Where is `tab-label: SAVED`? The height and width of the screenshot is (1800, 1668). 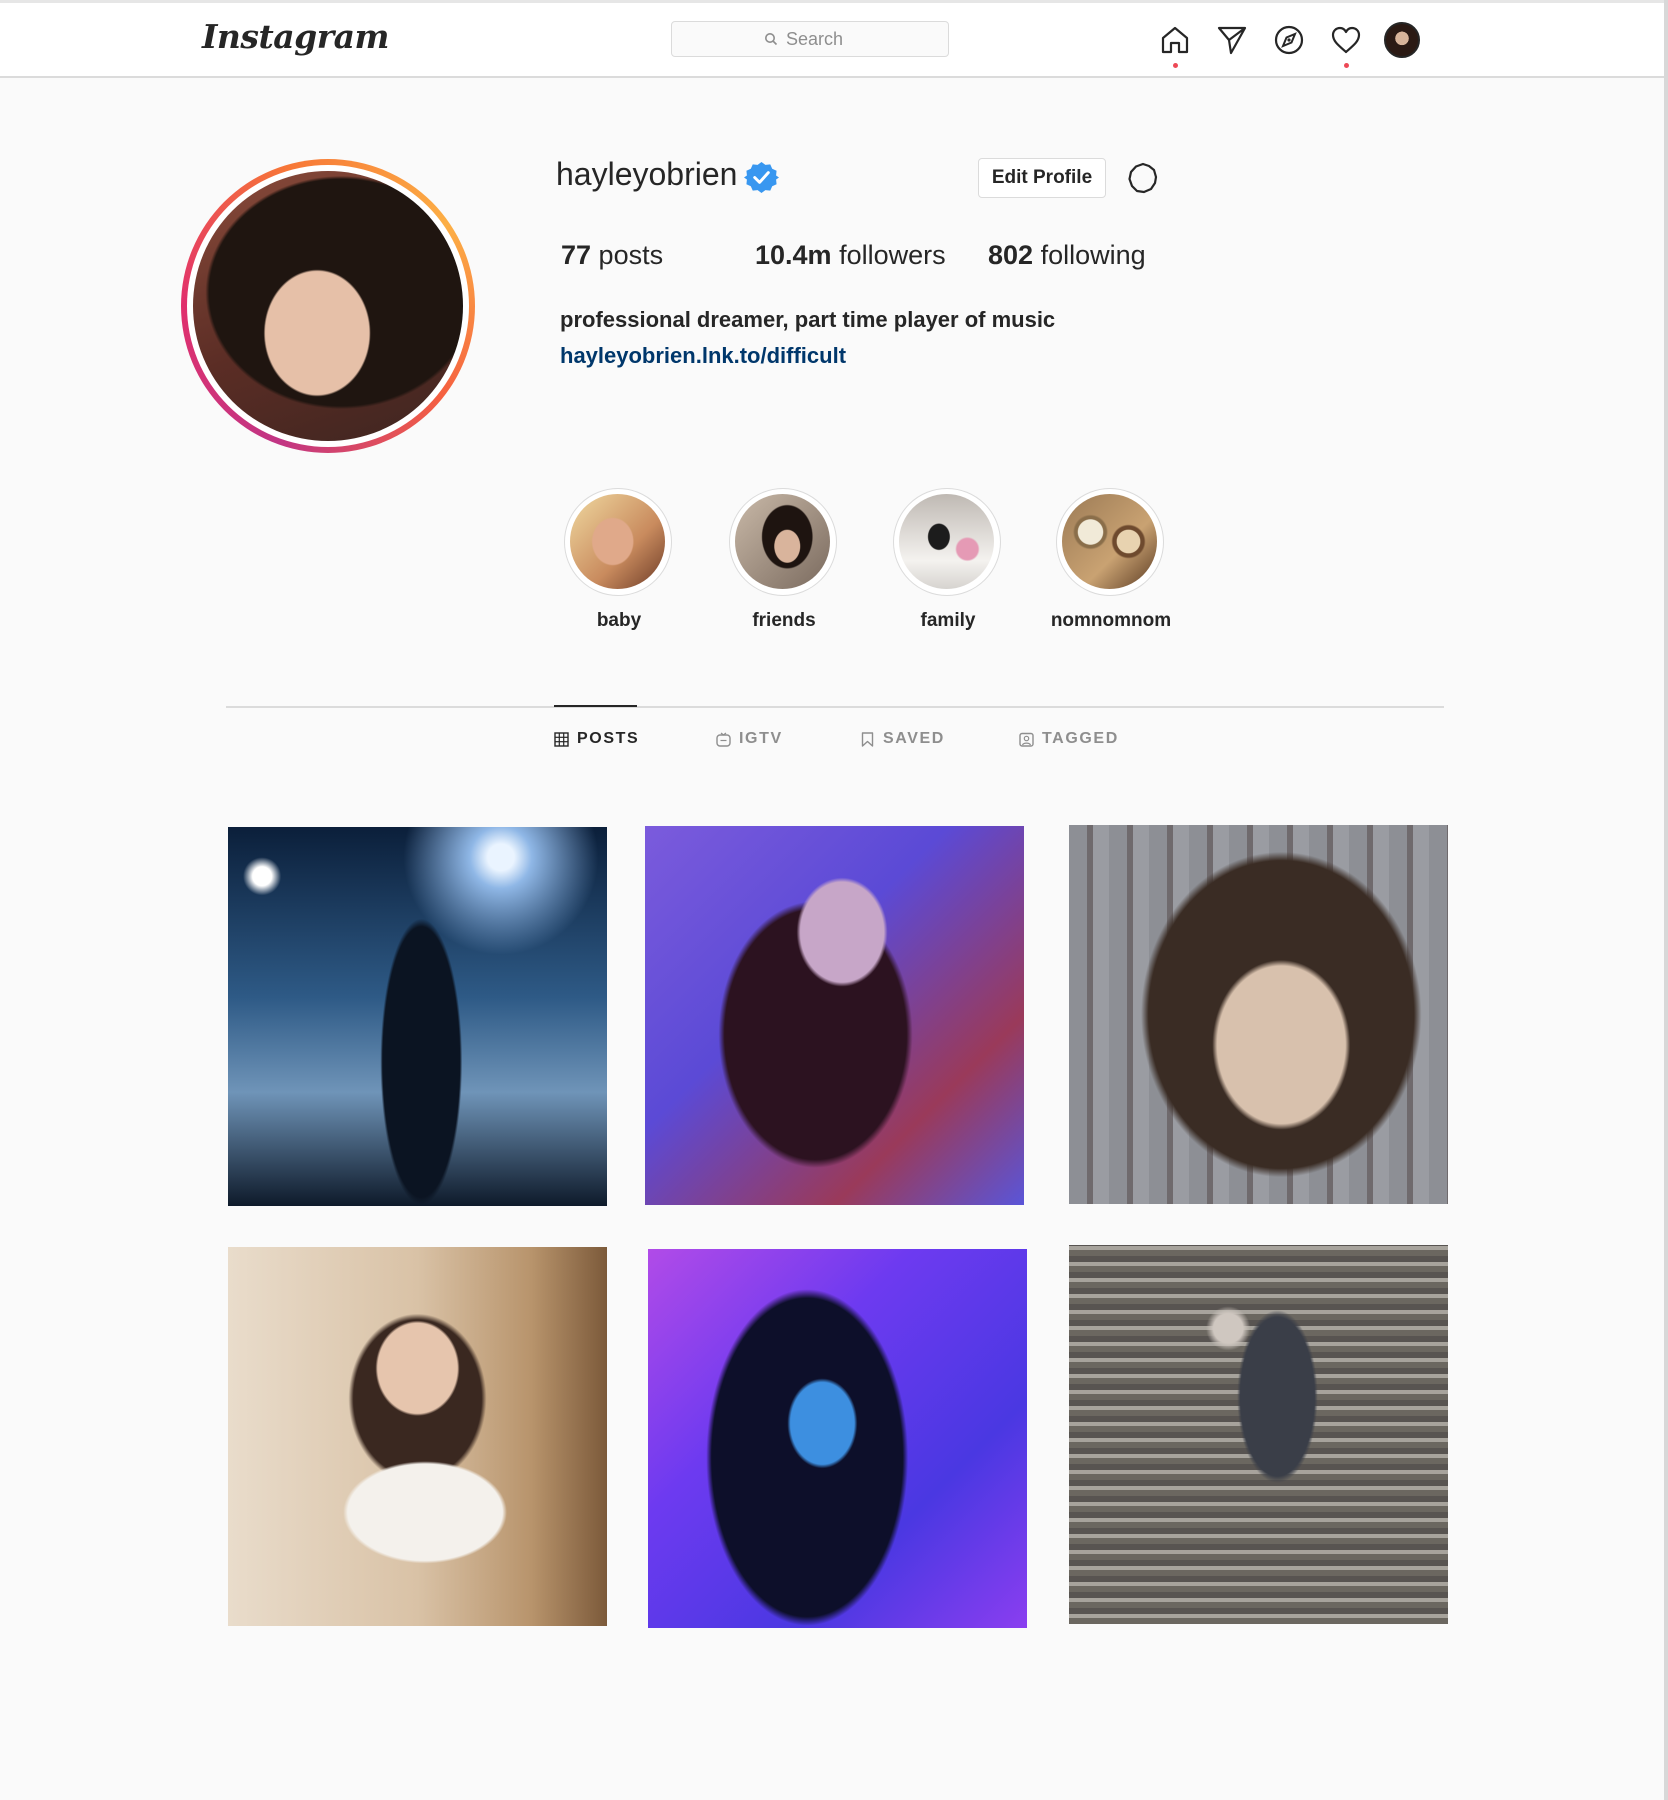 tab-label: SAVED is located at coordinates (914, 738).